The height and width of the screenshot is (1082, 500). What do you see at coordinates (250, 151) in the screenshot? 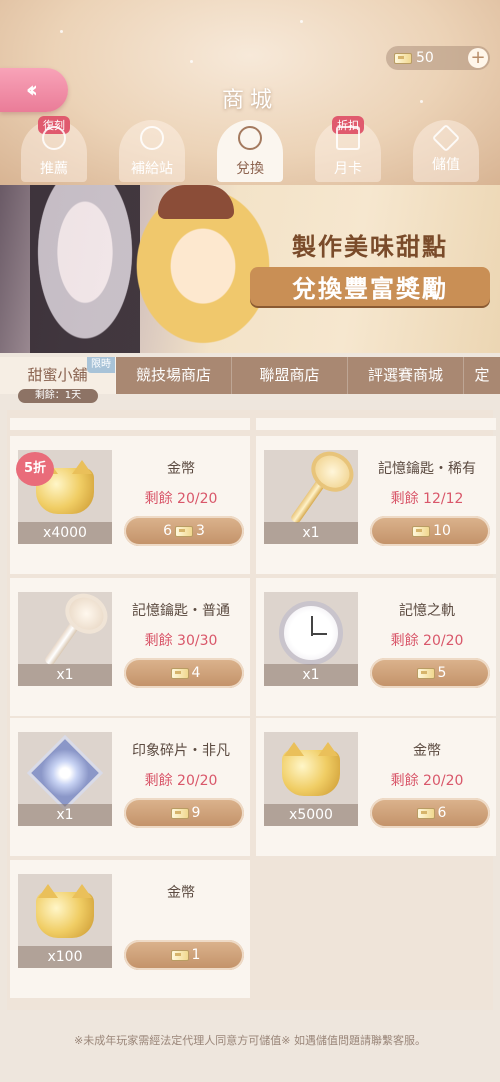
I see `tab-exchange: 兌換` at bounding box center [250, 151].